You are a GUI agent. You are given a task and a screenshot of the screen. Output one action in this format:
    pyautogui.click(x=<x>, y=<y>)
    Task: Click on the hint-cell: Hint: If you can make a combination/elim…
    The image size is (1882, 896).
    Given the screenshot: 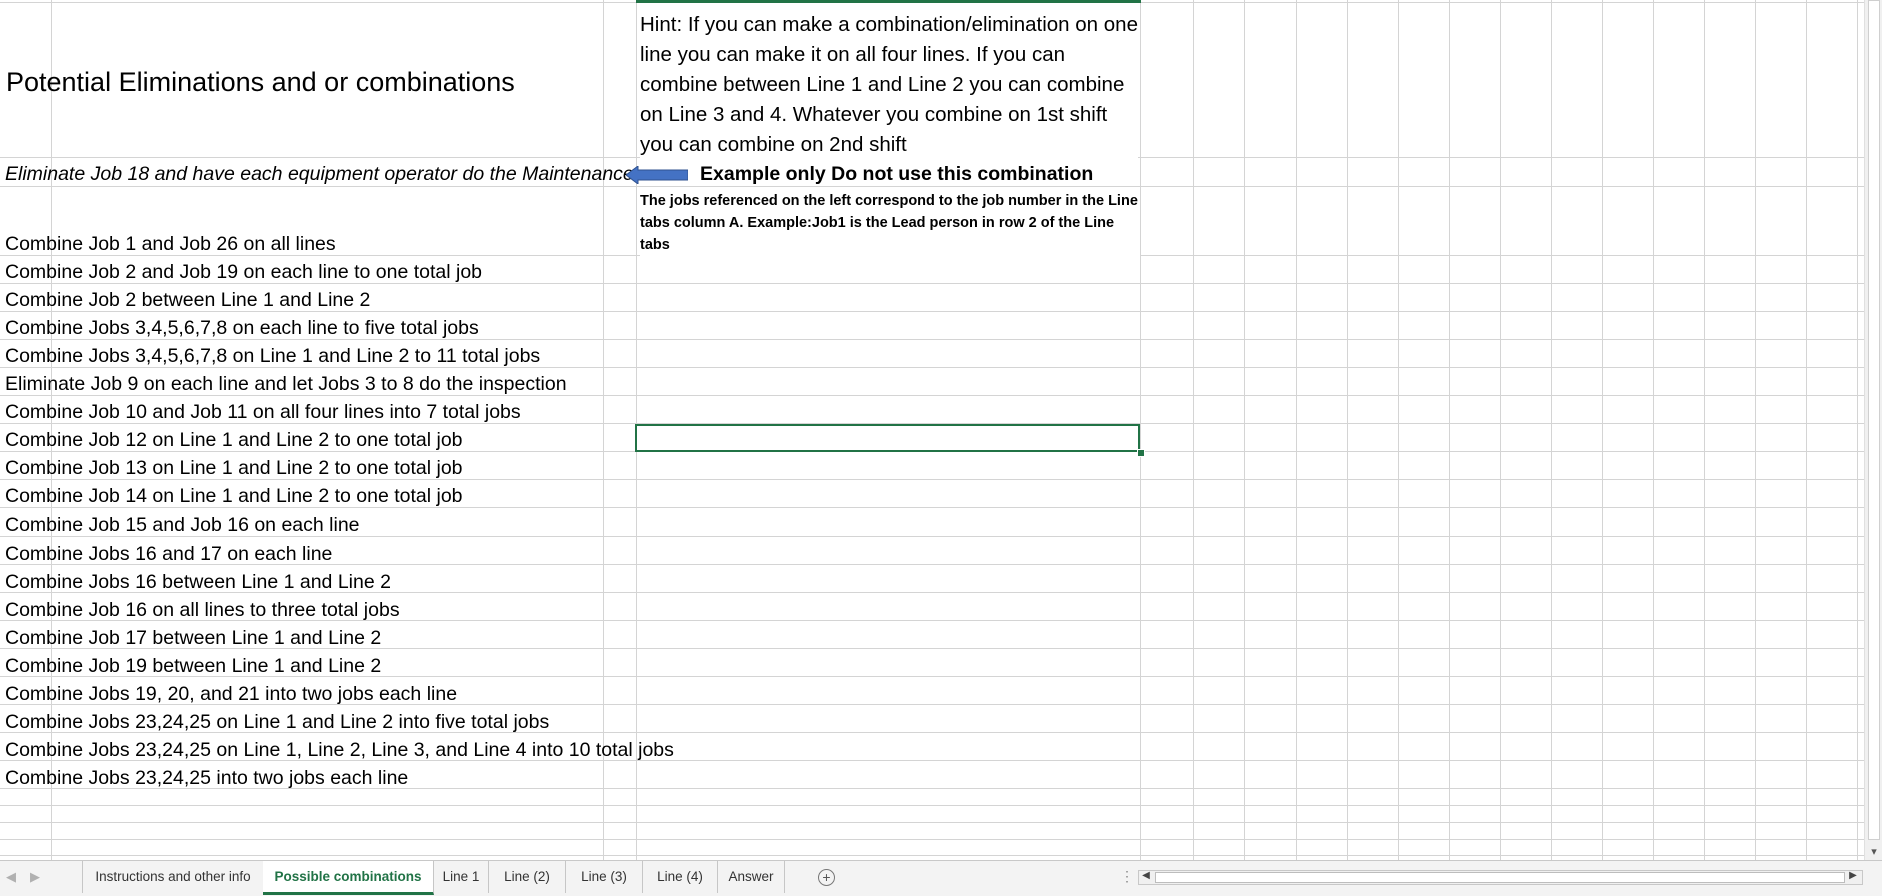 What is the action you would take?
    pyautogui.click(x=889, y=85)
    